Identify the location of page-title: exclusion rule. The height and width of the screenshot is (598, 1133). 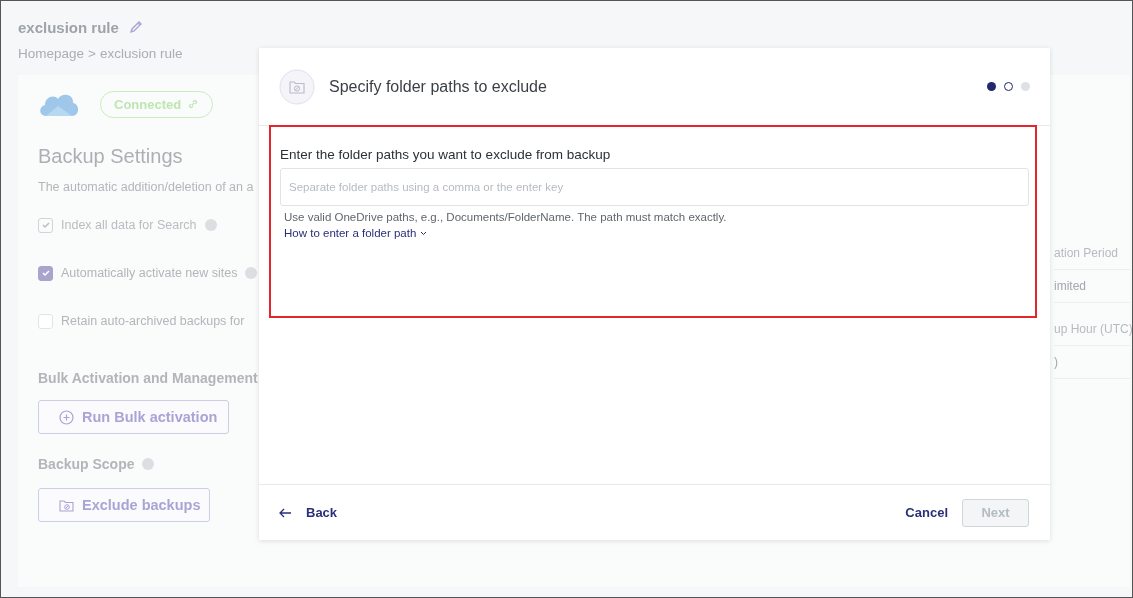
(68, 27).